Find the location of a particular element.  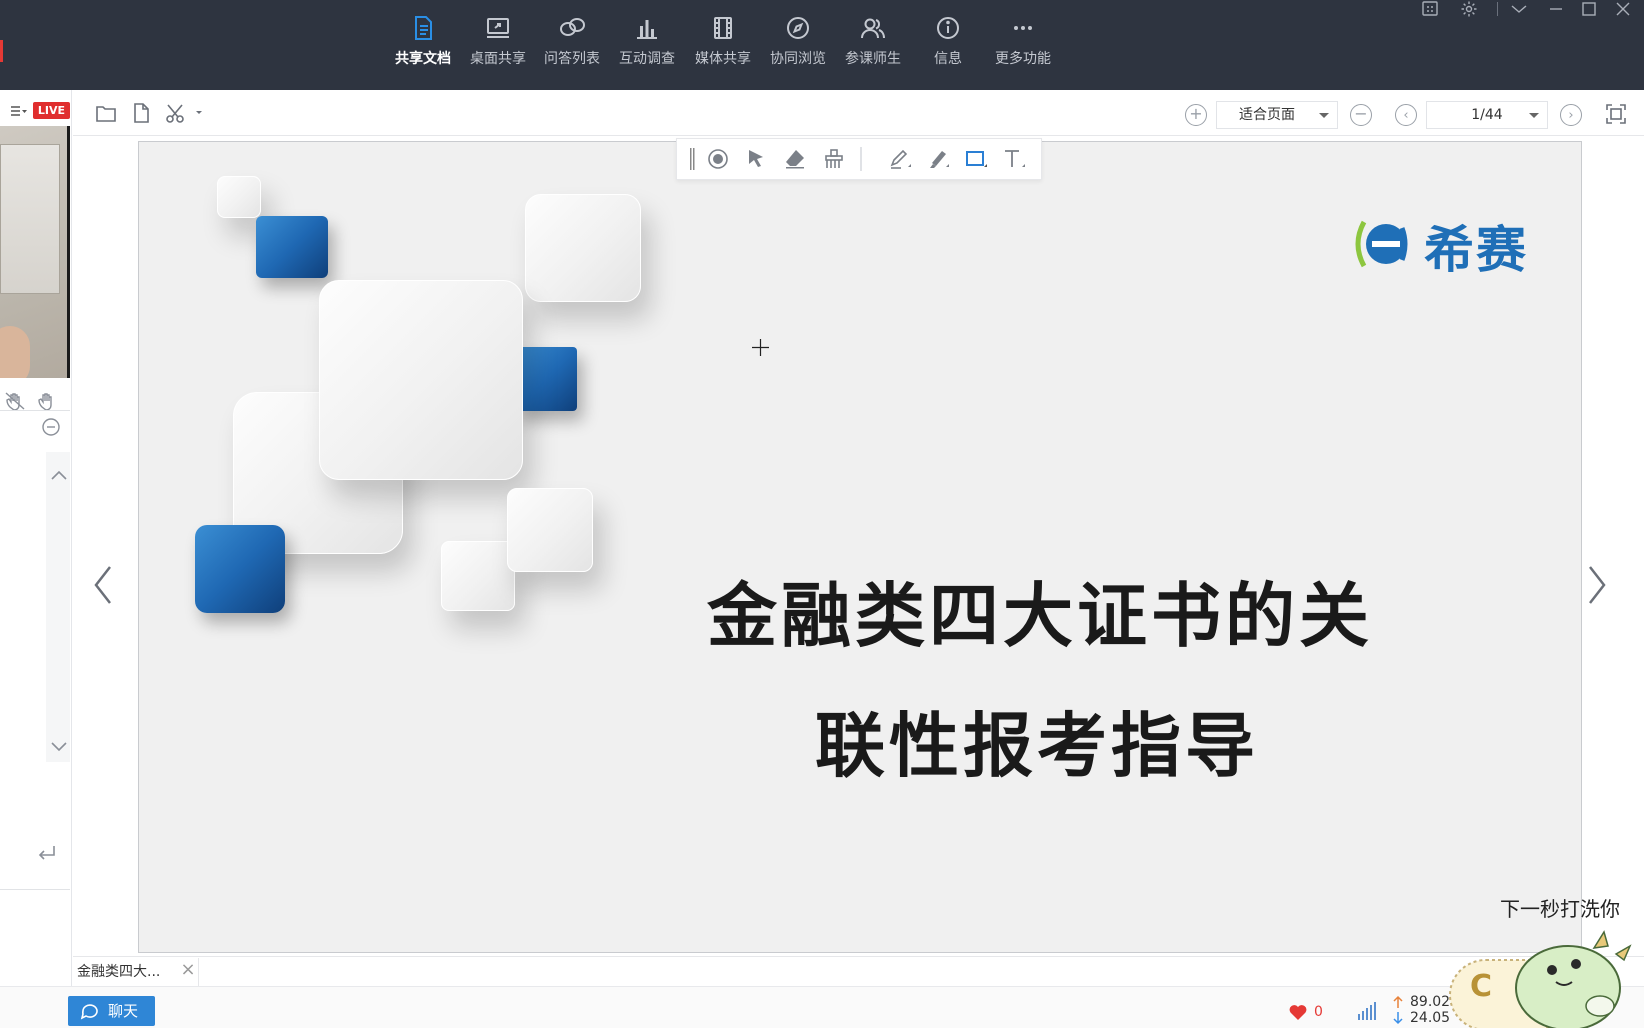

drag-handle-icon is located at coordinates (692, 159).